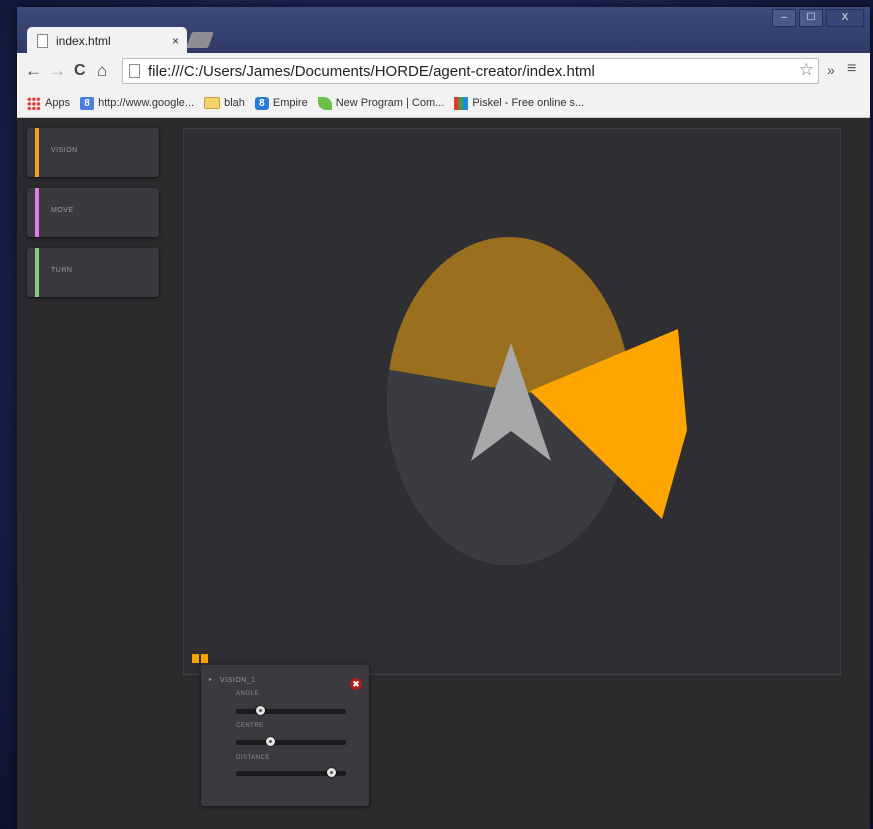  I want to click on folder-icon, so click(212, 103).